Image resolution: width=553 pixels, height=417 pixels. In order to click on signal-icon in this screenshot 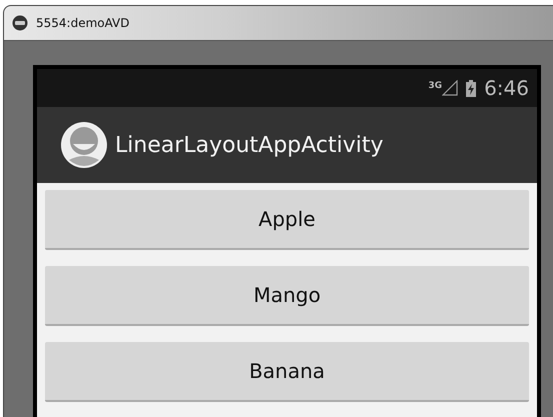, I will do `click(450, 88)`.